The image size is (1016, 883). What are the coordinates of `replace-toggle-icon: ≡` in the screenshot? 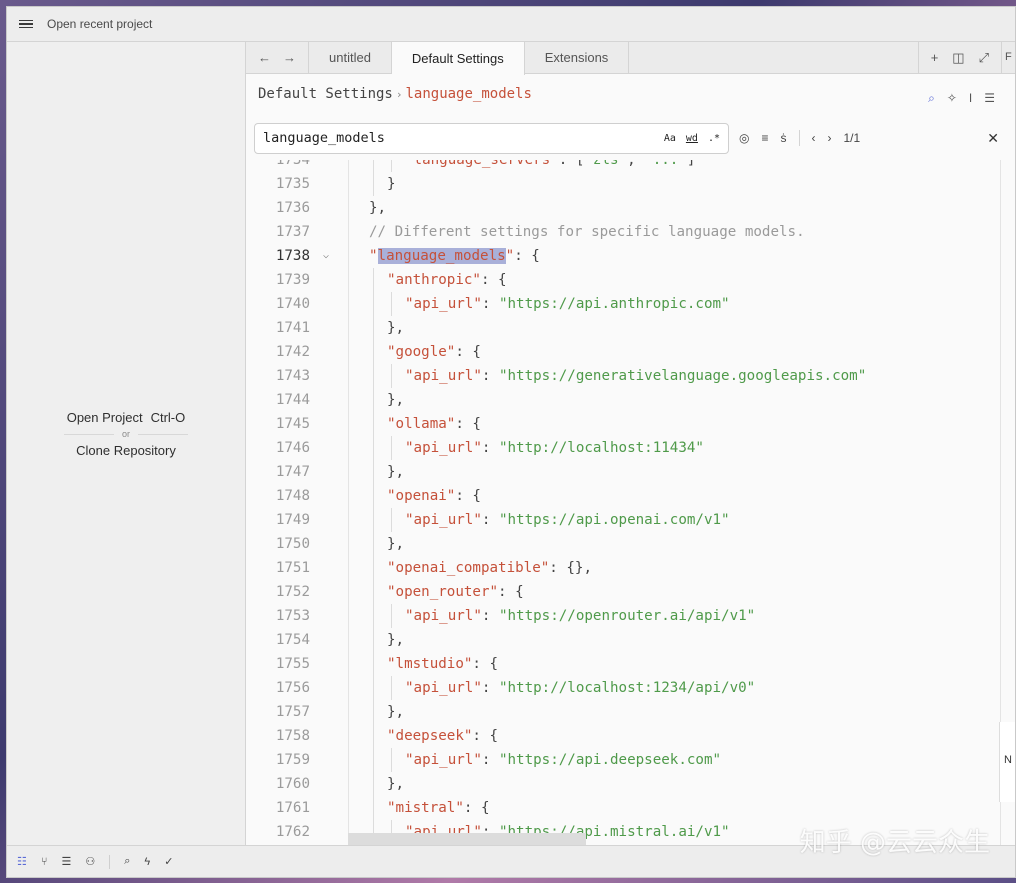 It's located at (764, 138).